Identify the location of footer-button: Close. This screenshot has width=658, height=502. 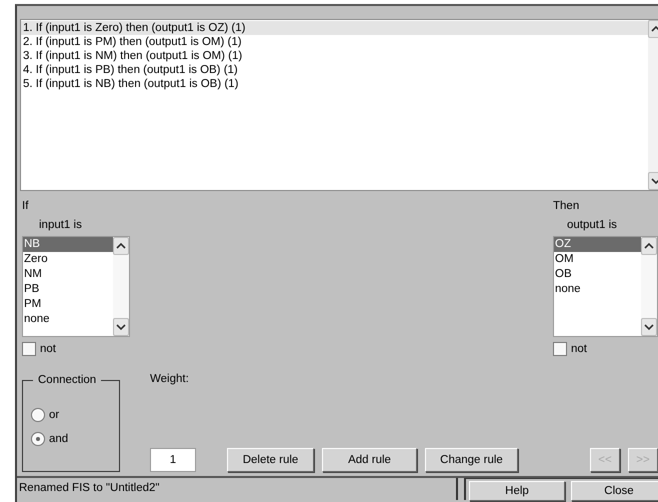
(614, 491).